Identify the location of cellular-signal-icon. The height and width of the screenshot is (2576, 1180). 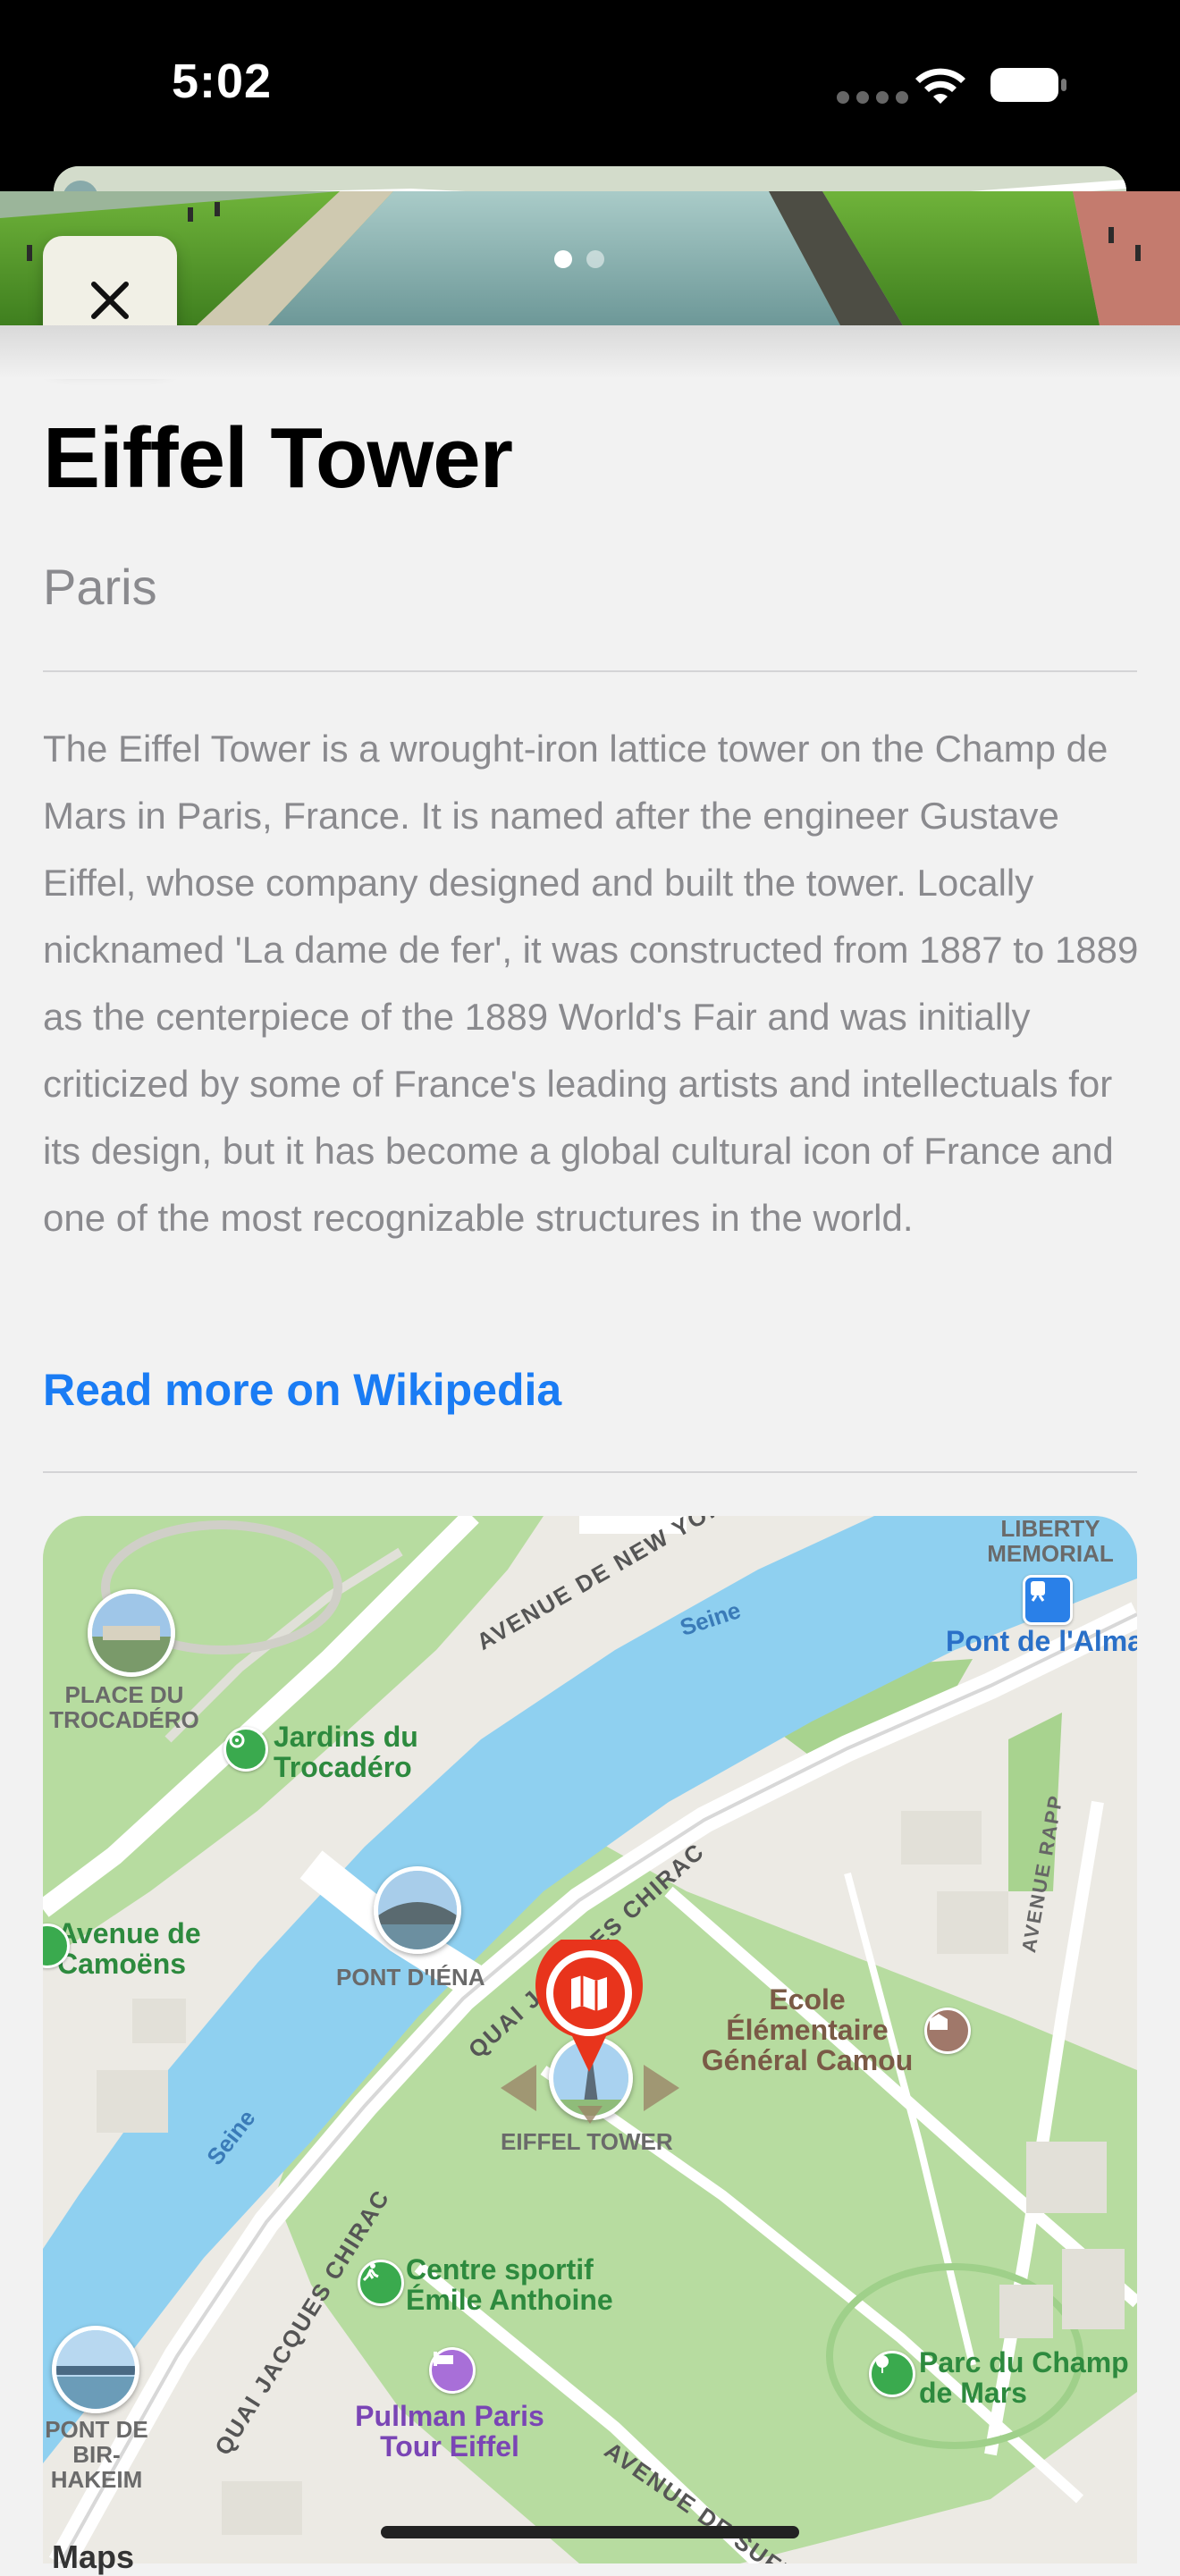
(876, 100).